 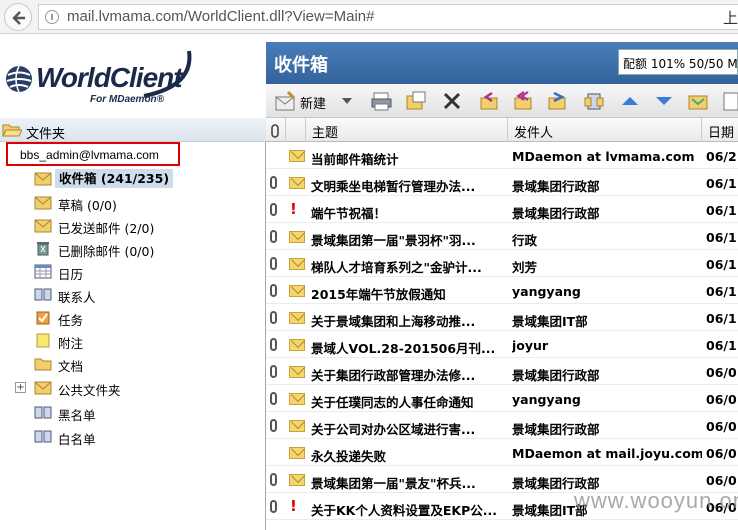 What do you see at coordinates (720, 130) in the screenshot?
I see `date-column-header: 日期` at bounding box center [720, 130].